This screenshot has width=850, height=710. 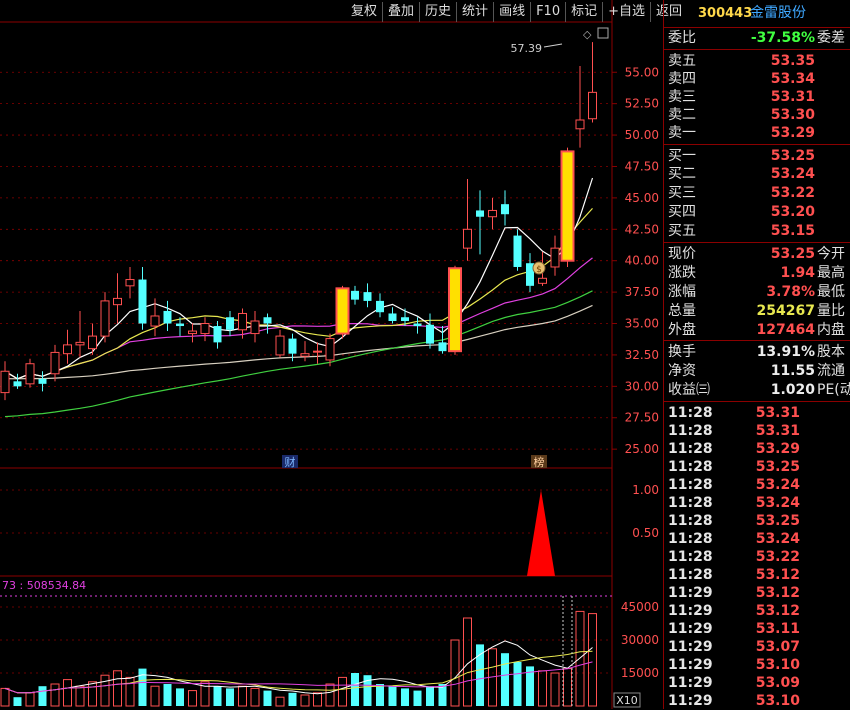 What do you see at coordinates (682, 133) in the screenshot?
I see `sell-label: 卖一` at bounding box center [682, 133].